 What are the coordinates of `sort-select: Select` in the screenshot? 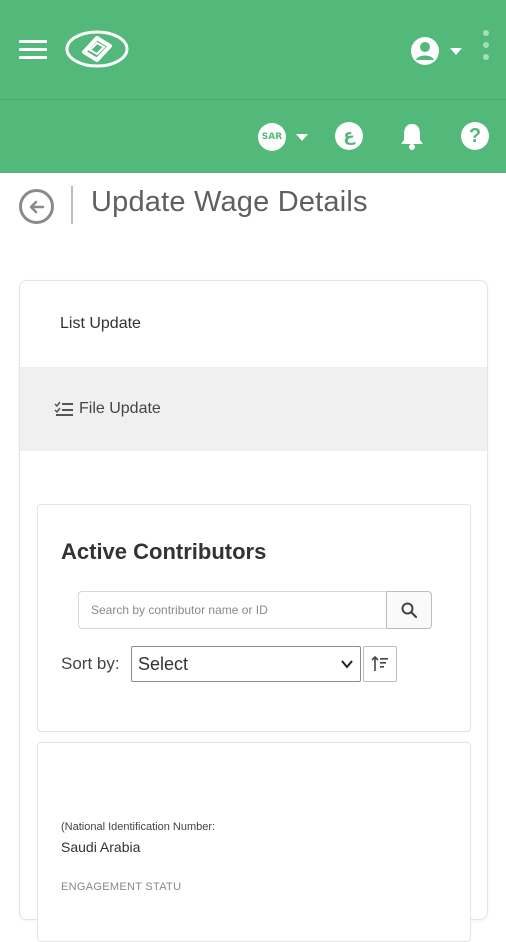 It's located at (246, 664).